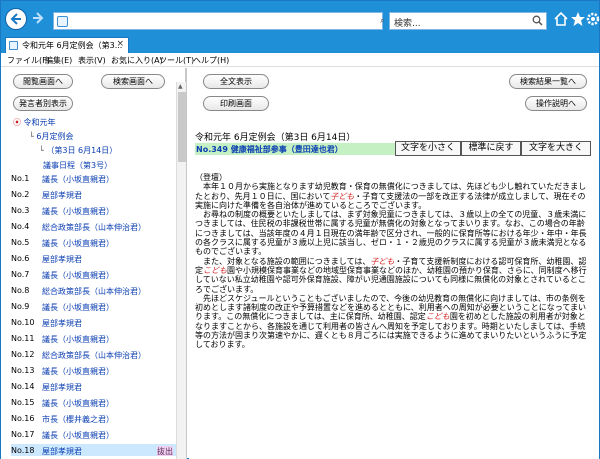 This screenshot has height=459, width=600. Describe the element at coordinates (556, 148) in the screenshot. I see `font-larger-button: 文字を大きく` at that location.